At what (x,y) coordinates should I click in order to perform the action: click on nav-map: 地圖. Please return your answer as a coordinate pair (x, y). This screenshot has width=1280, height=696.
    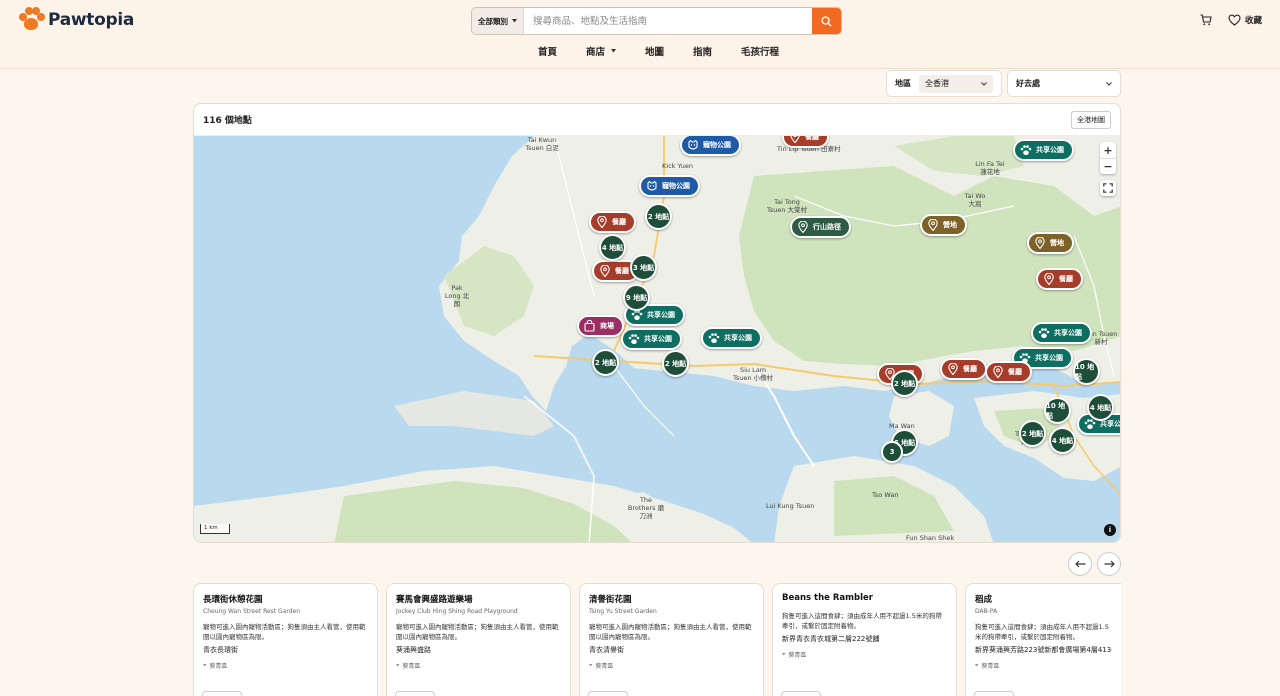
    Looking at the image, I should click on (669, 51).